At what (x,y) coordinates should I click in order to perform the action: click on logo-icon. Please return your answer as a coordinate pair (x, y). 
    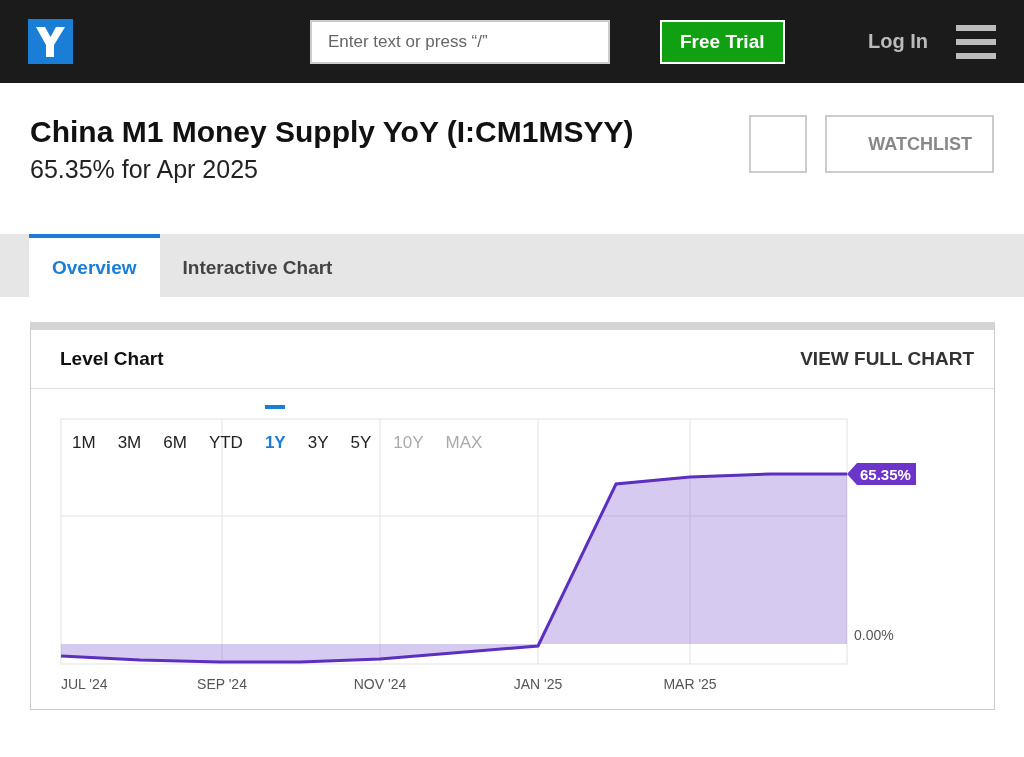
    Looking at the image, I should click on (50, 41).